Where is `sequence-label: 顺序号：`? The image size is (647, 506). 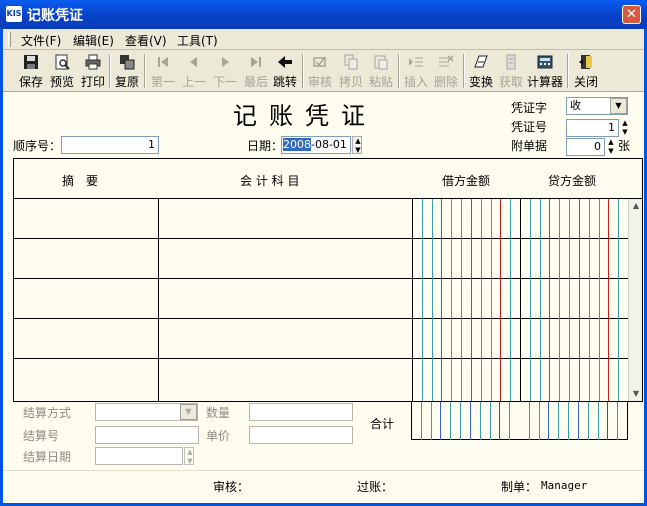 sequence-label: 顺序号： is located at coordinates (37, 146).